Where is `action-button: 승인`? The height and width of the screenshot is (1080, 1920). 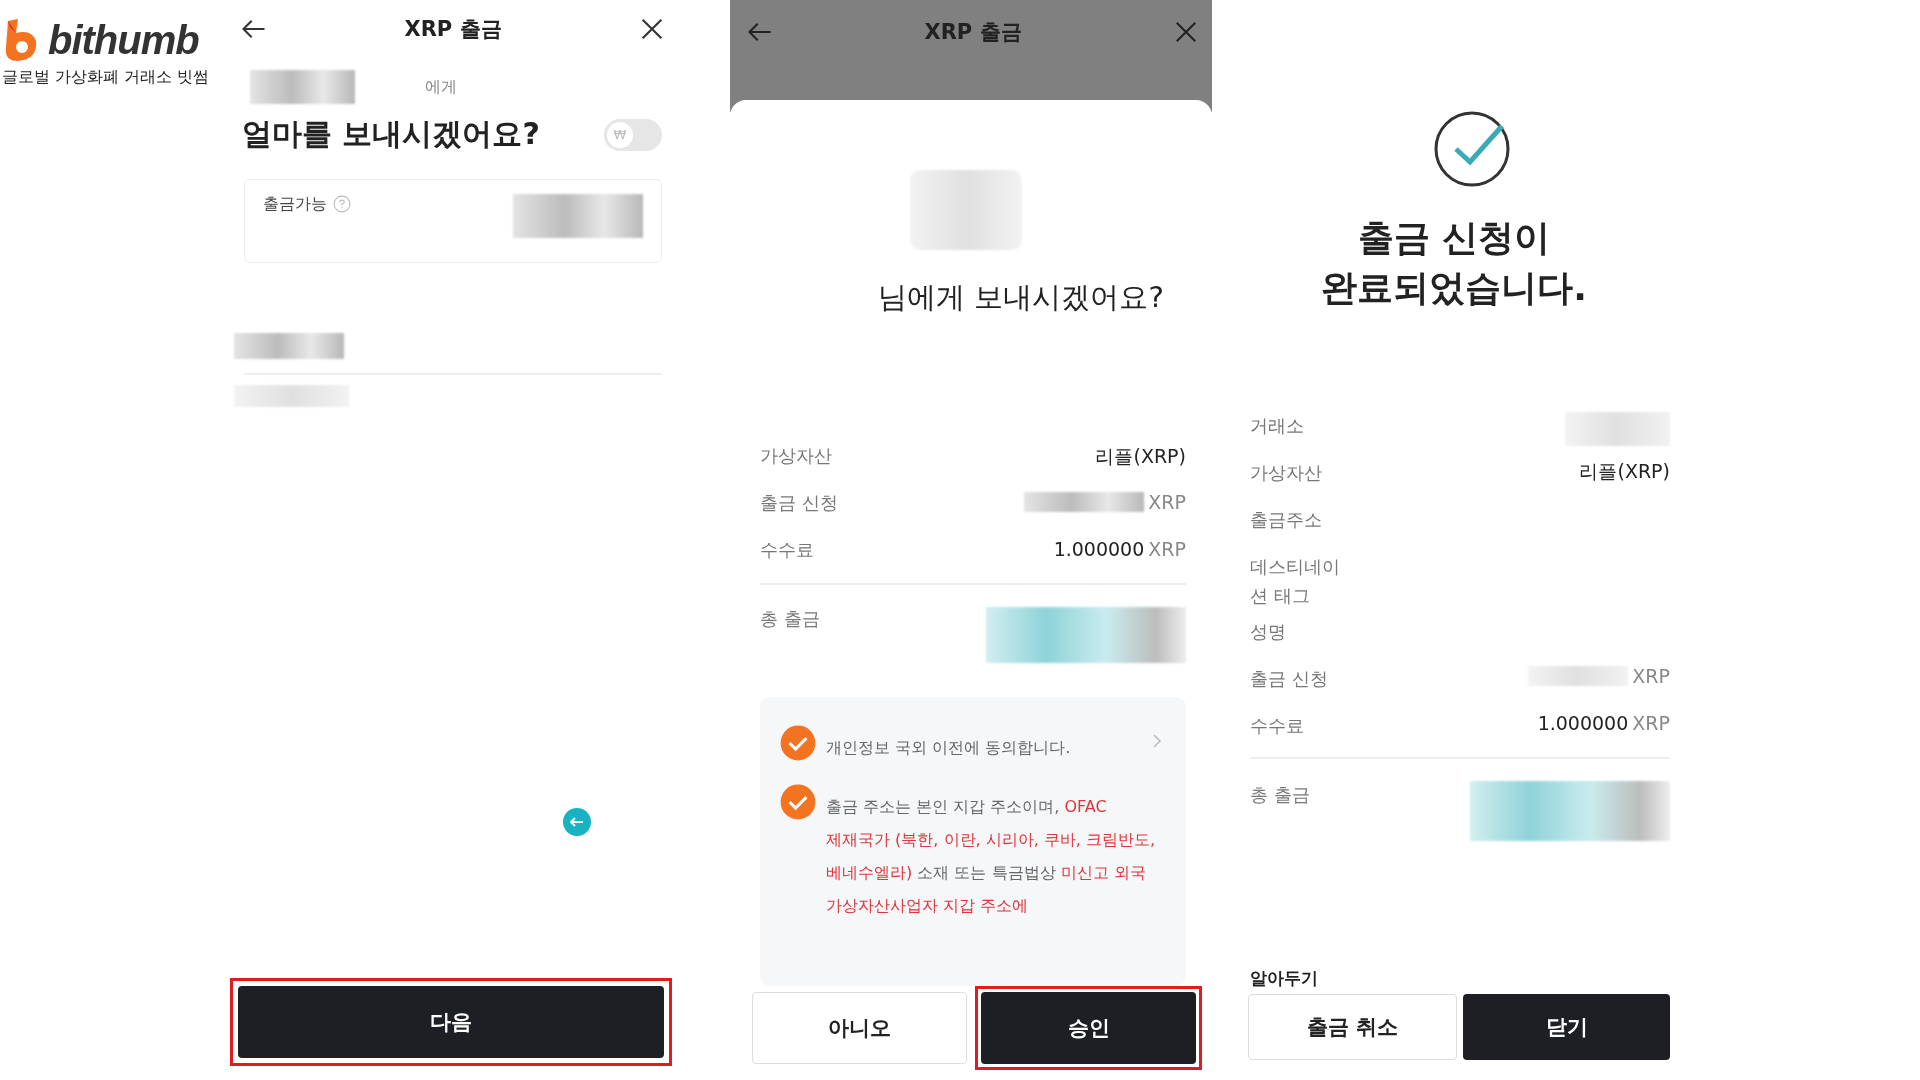
action-button: 승인 is located at coordinates (1088, 1028).